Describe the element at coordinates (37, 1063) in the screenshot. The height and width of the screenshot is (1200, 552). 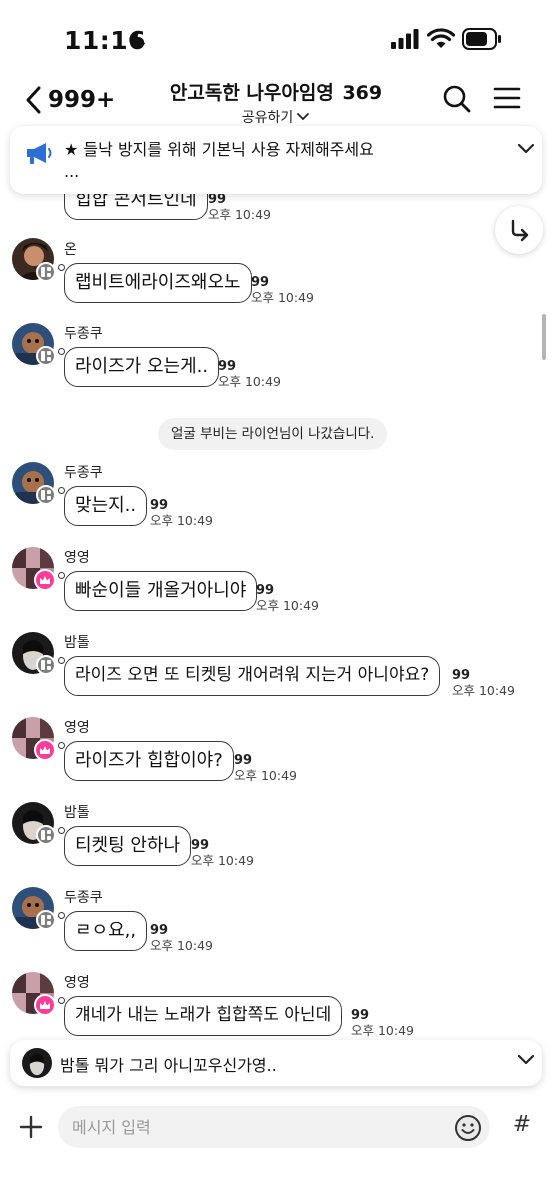
I see `avatar` at that location.